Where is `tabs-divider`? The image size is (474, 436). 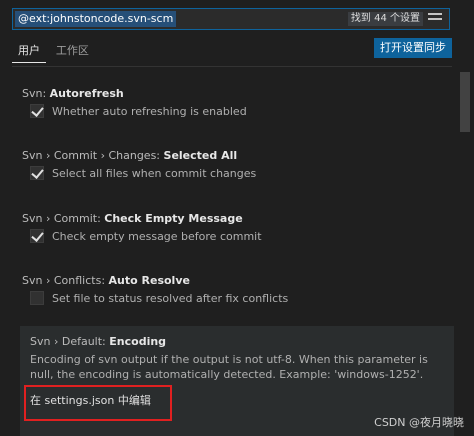 tabs-divider is located at coordinates (232, 66).